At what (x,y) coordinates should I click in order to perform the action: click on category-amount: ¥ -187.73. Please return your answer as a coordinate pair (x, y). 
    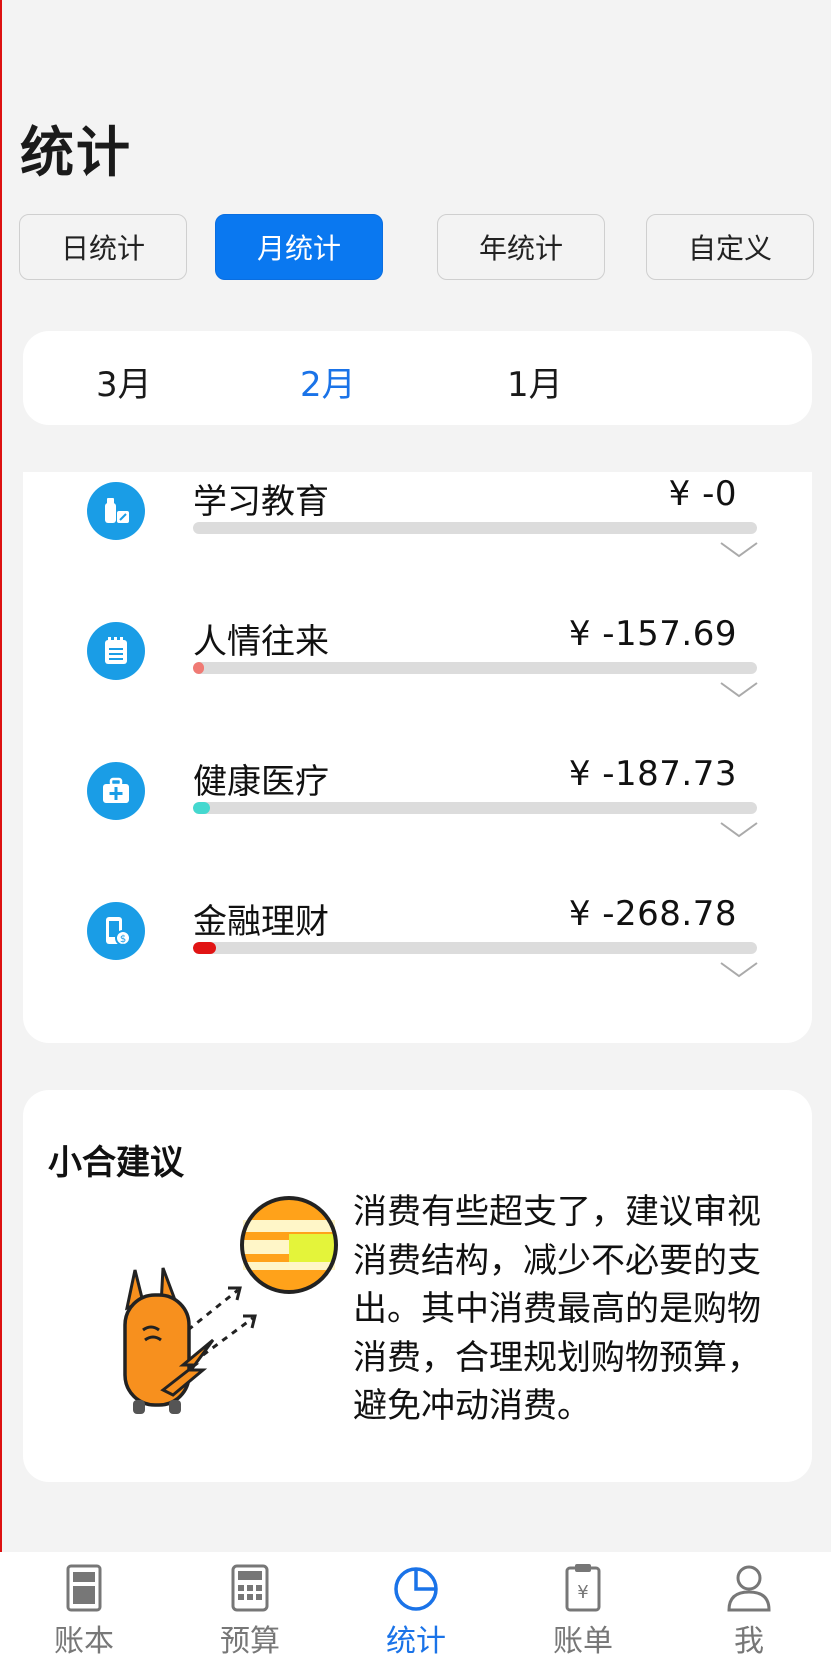
    Looking at the image, I should click on (652, 774).